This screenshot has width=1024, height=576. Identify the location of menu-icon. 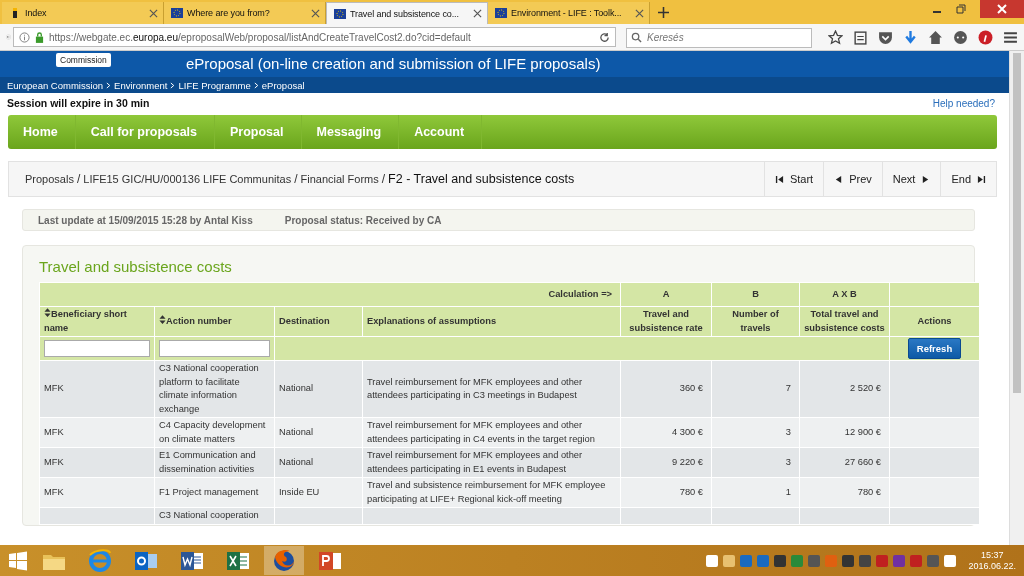
(1010, 37).